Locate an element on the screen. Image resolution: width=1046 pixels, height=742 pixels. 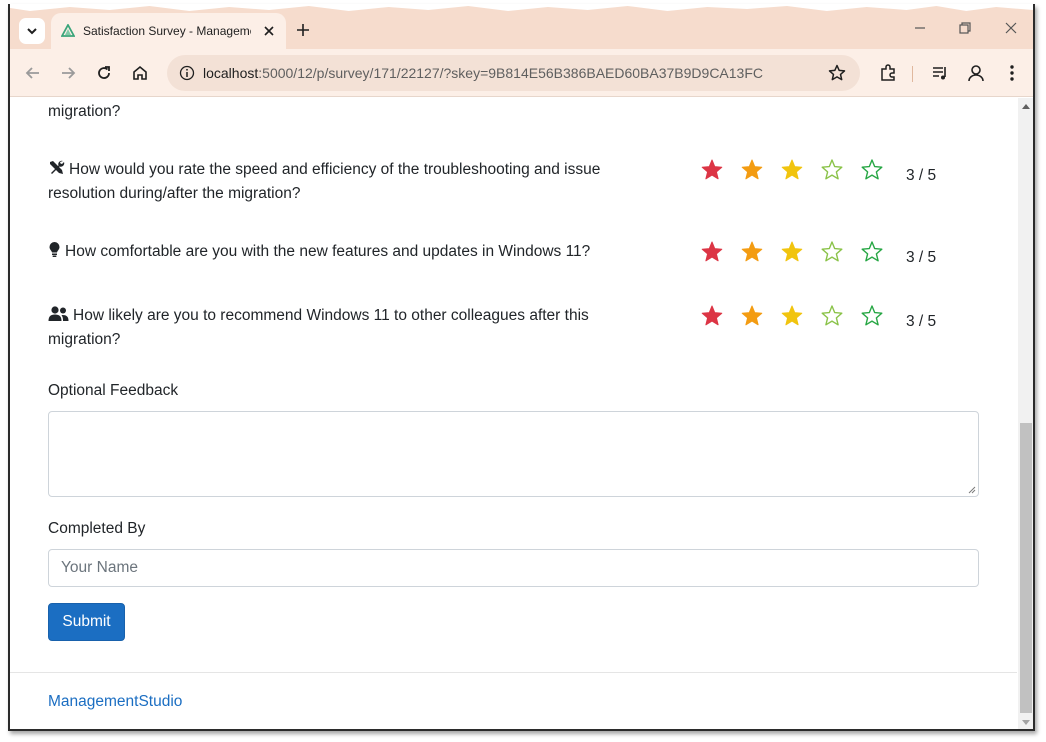
question-text-partial: migration? is located at coordinates (84, 111).